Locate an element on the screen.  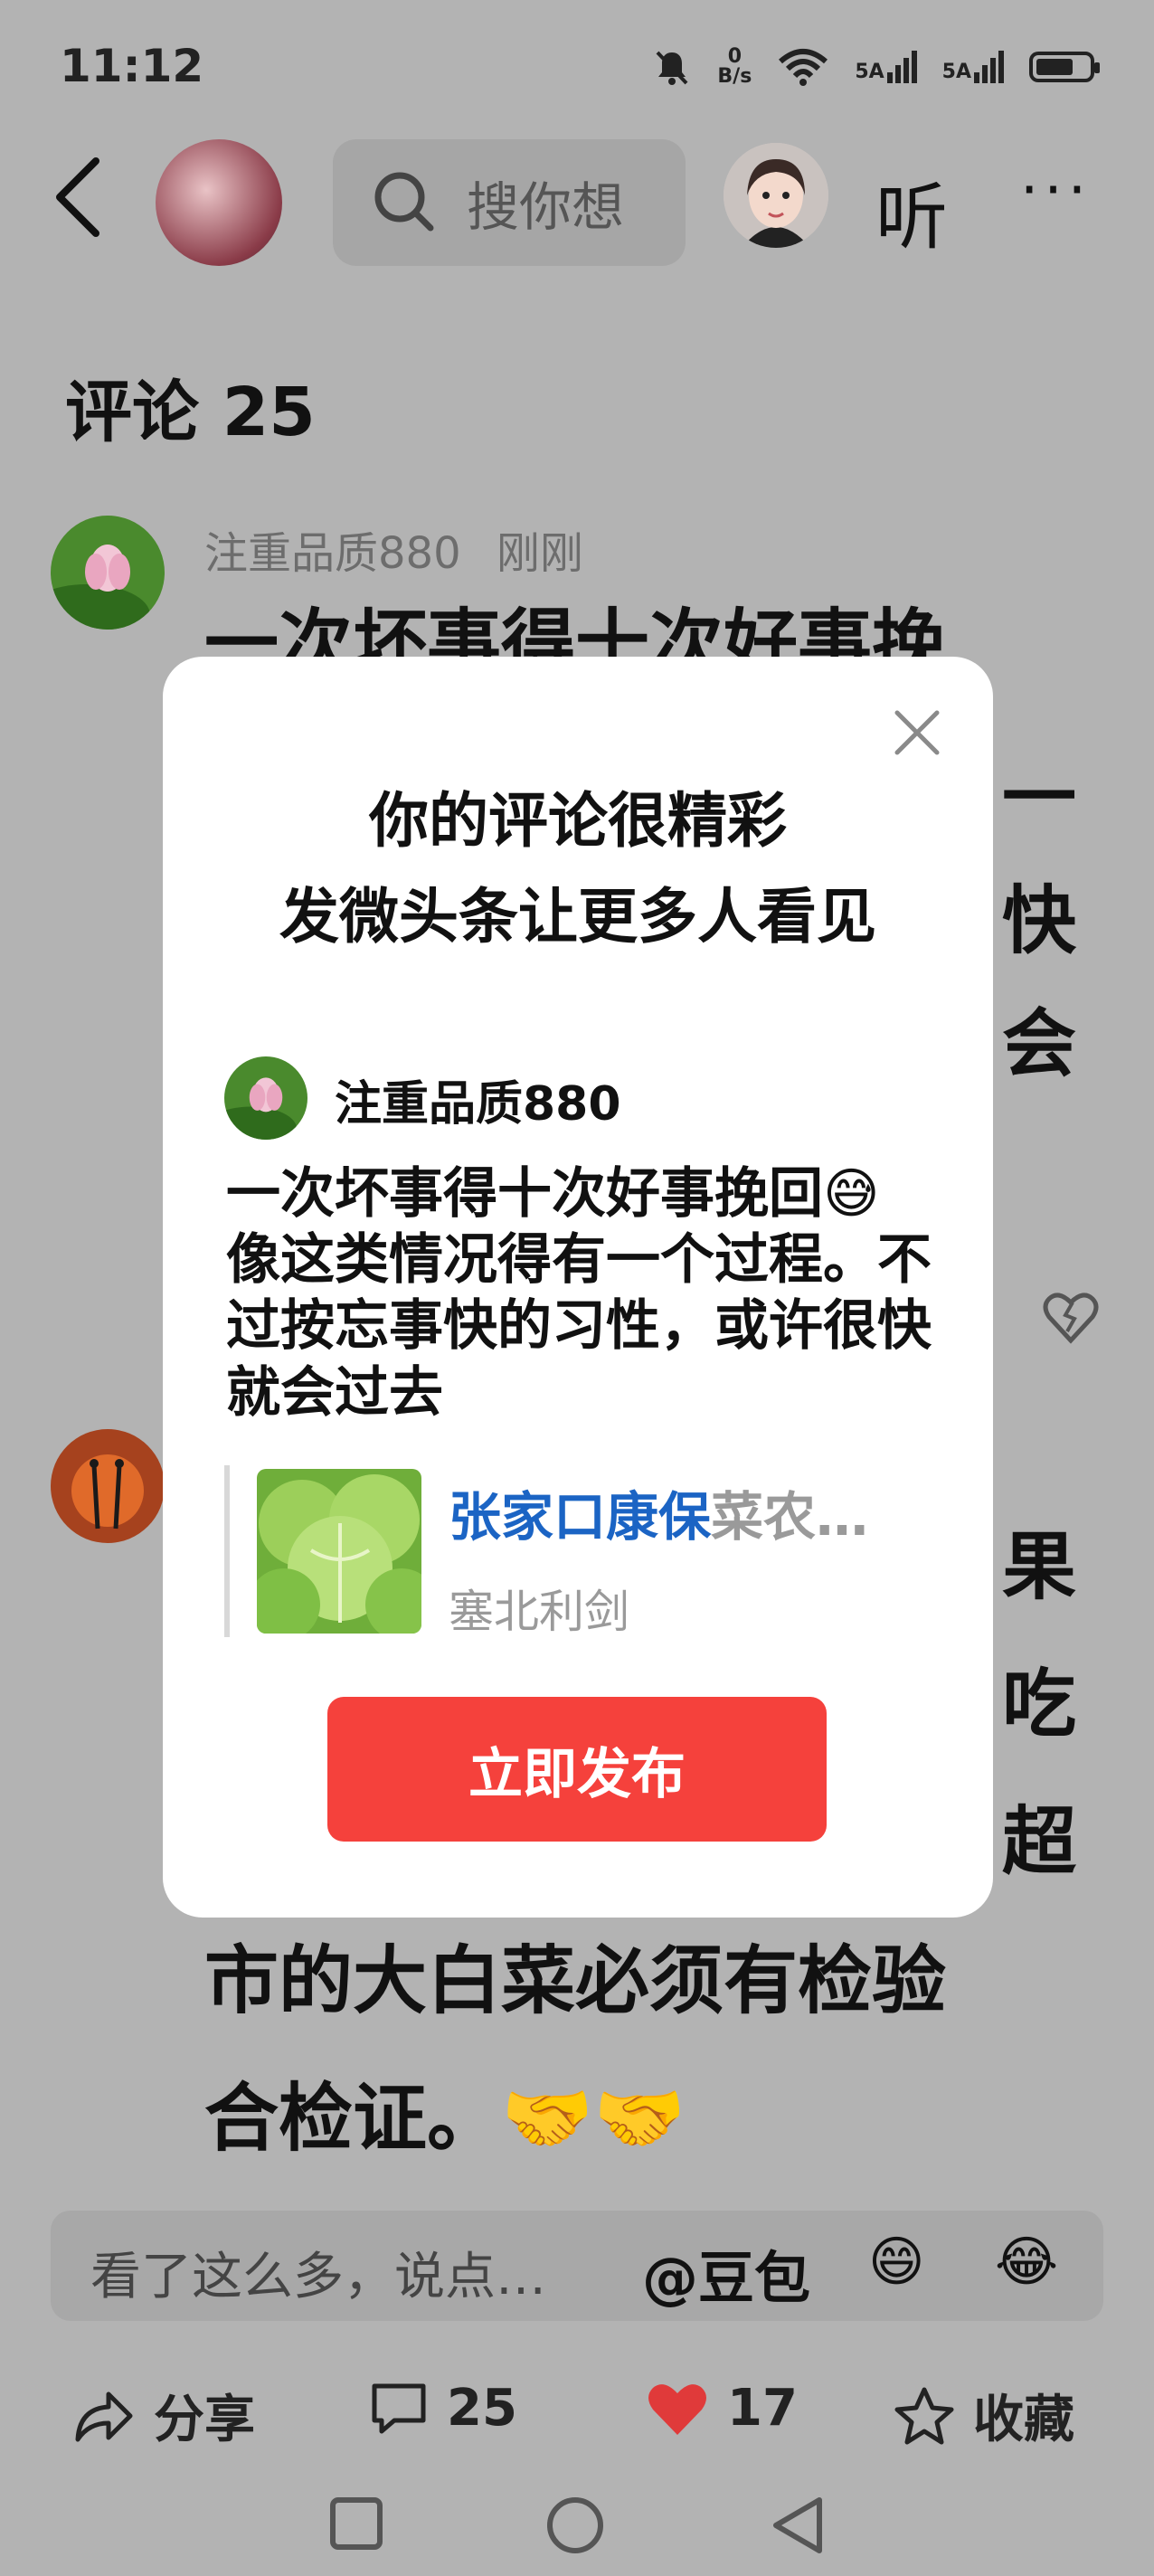
like-button: 17 is located at coordinates (722, 2409).